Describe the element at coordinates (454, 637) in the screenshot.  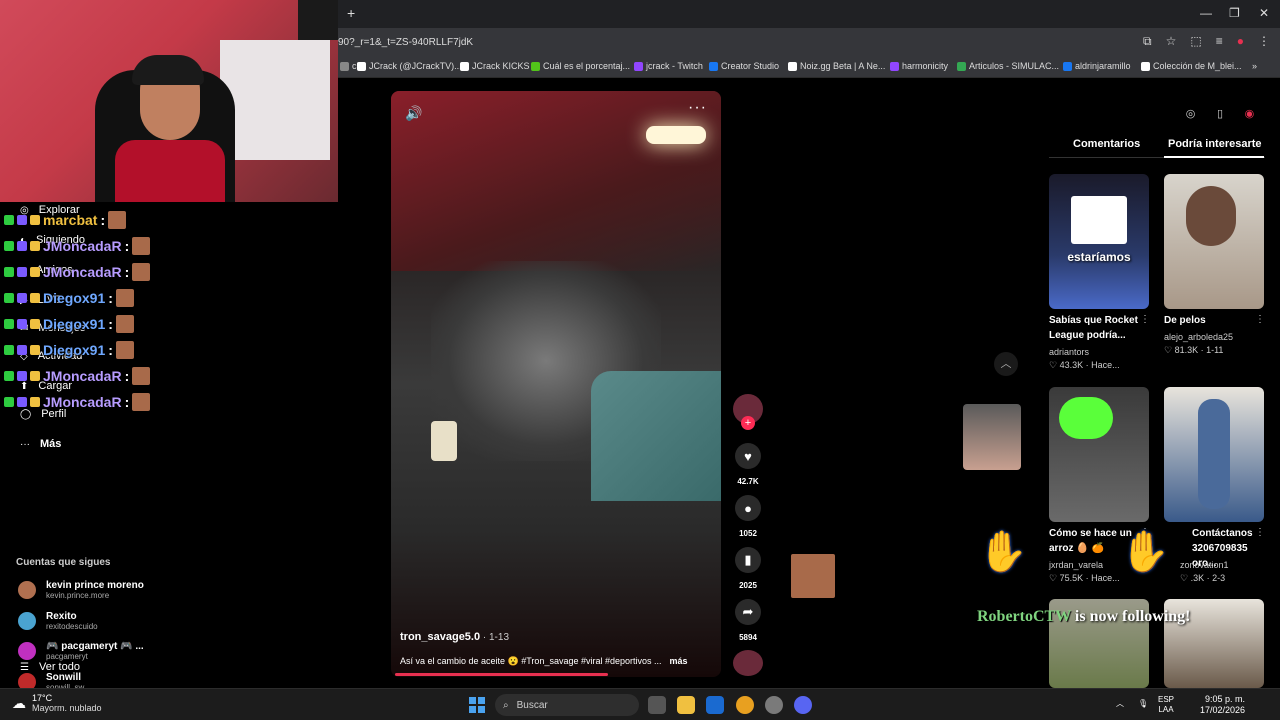
I see `video-author: tron_savage5.0 · 1-13` at that location.